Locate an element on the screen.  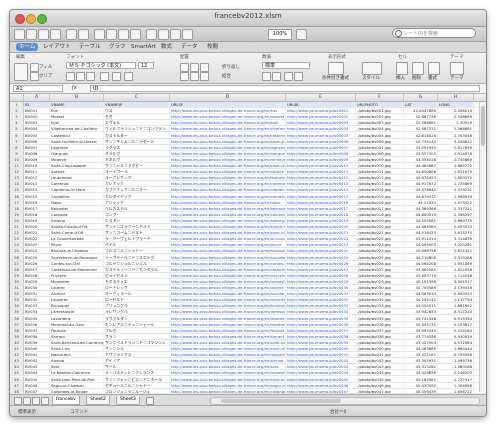
cell-d1: URLSF is located at coordinates (228, 105).